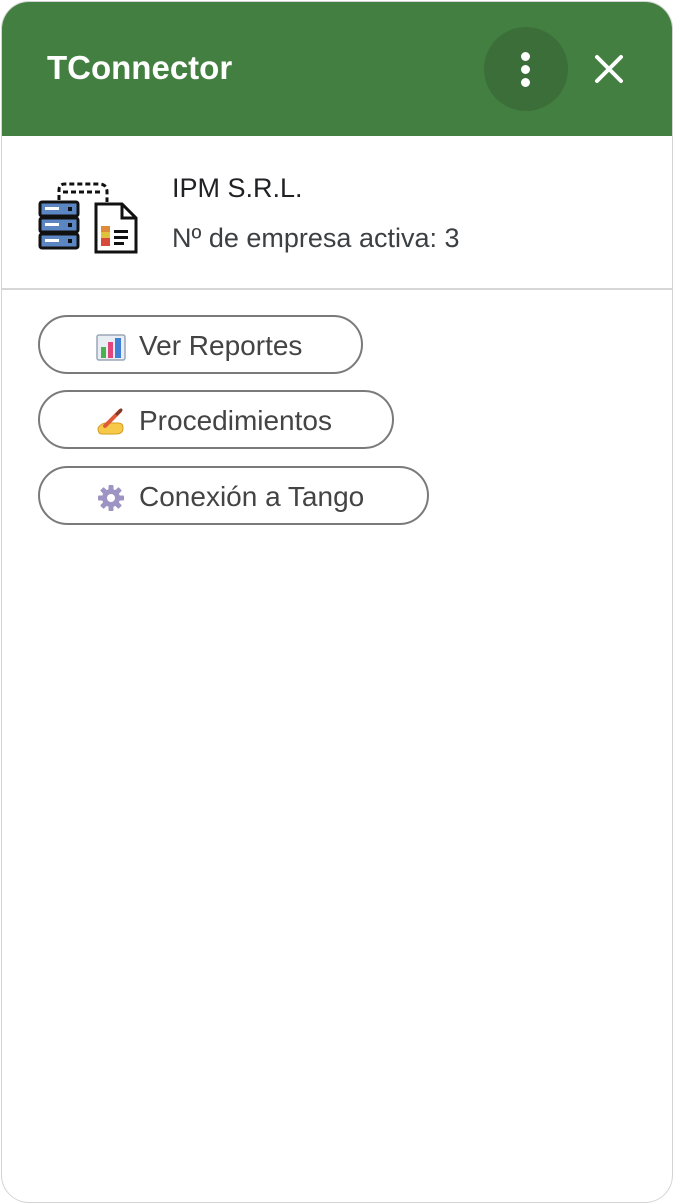 The width and height of the screenshot is (674, 1204). I want to click on company-name: IPM S.R.L., so click(237, 188).